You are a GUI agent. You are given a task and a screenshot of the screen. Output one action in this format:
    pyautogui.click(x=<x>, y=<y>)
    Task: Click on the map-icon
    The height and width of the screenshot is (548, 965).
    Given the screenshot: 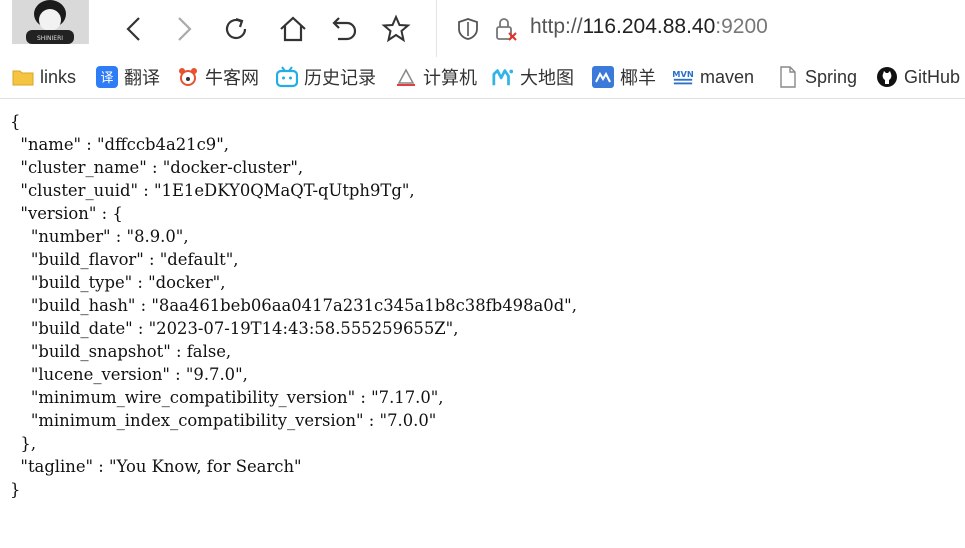 What is the action you would take?
    pyautogui.click(x=503, y=77)
    